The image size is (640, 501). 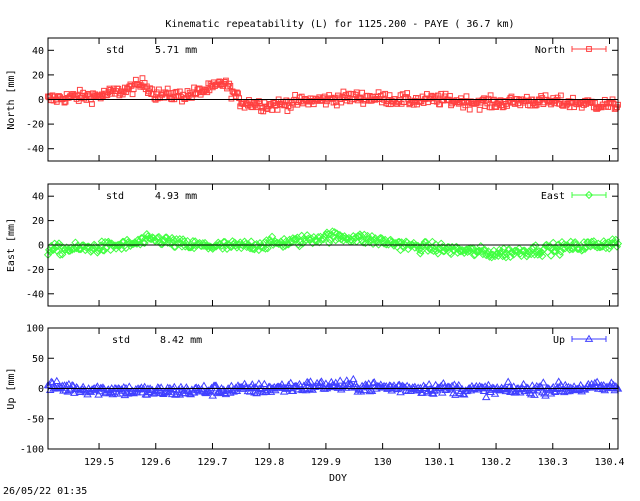 What do you see at coordinates (333, 387) in the screenshot?
I see `up-points` at bounding box center [333, 387].